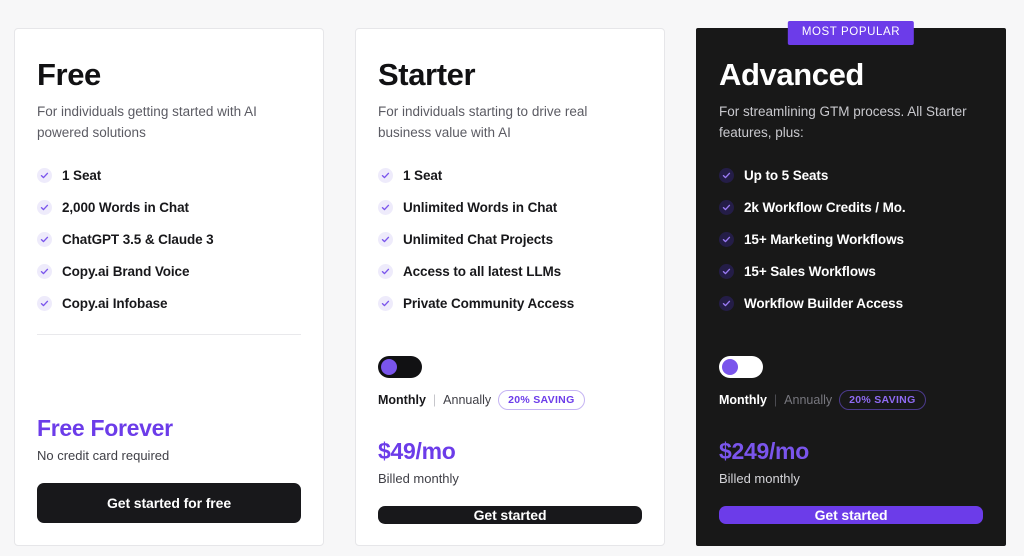 The height and width of the screenshot is (556, 1024). I want to click on feature-item: 2k Workflow Credits / Mo., so click(851, 208).